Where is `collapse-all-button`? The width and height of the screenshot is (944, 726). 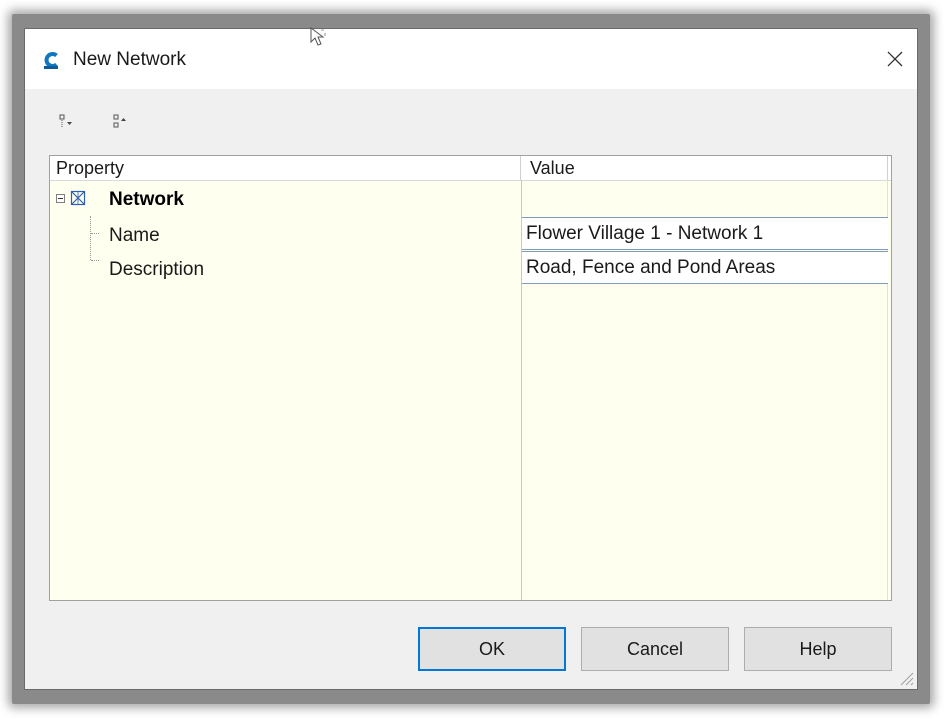
collapse-all-button is located at coordinates (120, 122).